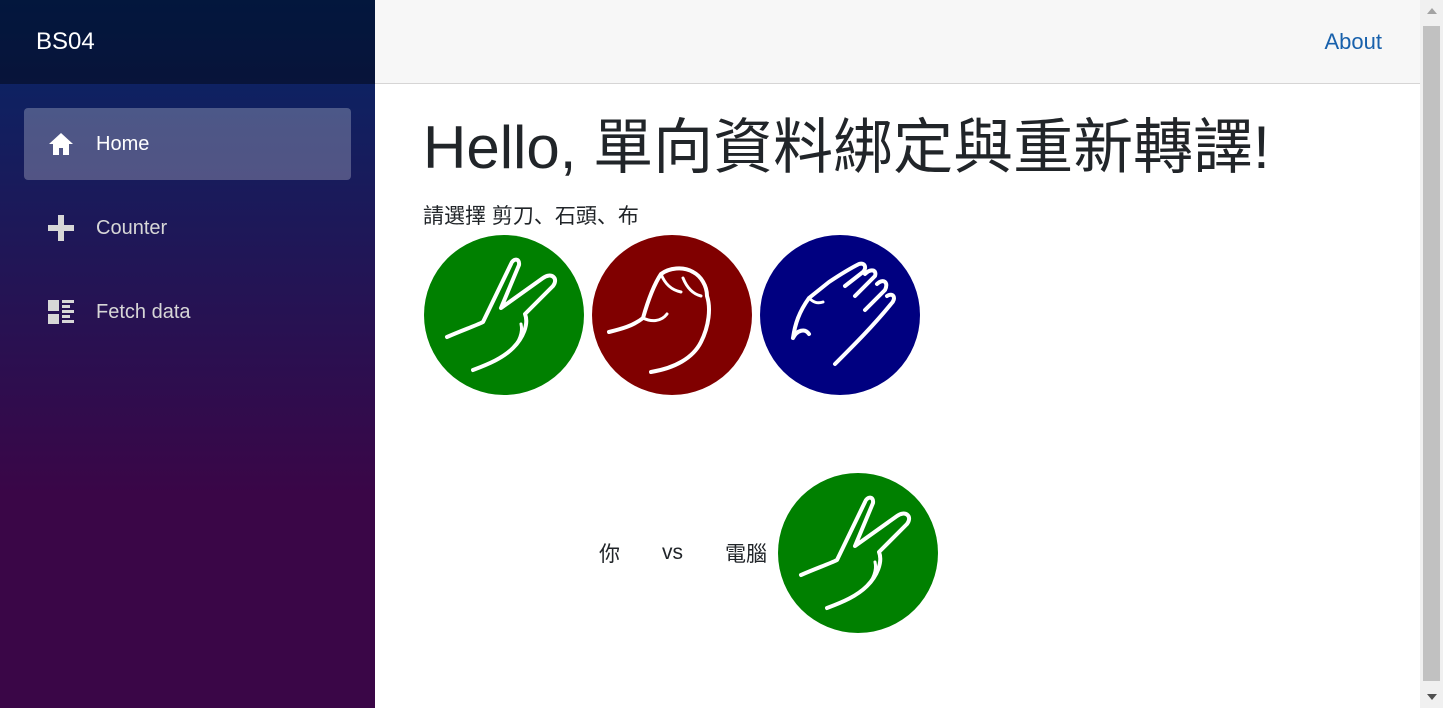 This screenshot has height=708, width=1443. Describe the element at coordinates (187, 42) in the screenshot. I see `brand-bar: BS04` at that location.